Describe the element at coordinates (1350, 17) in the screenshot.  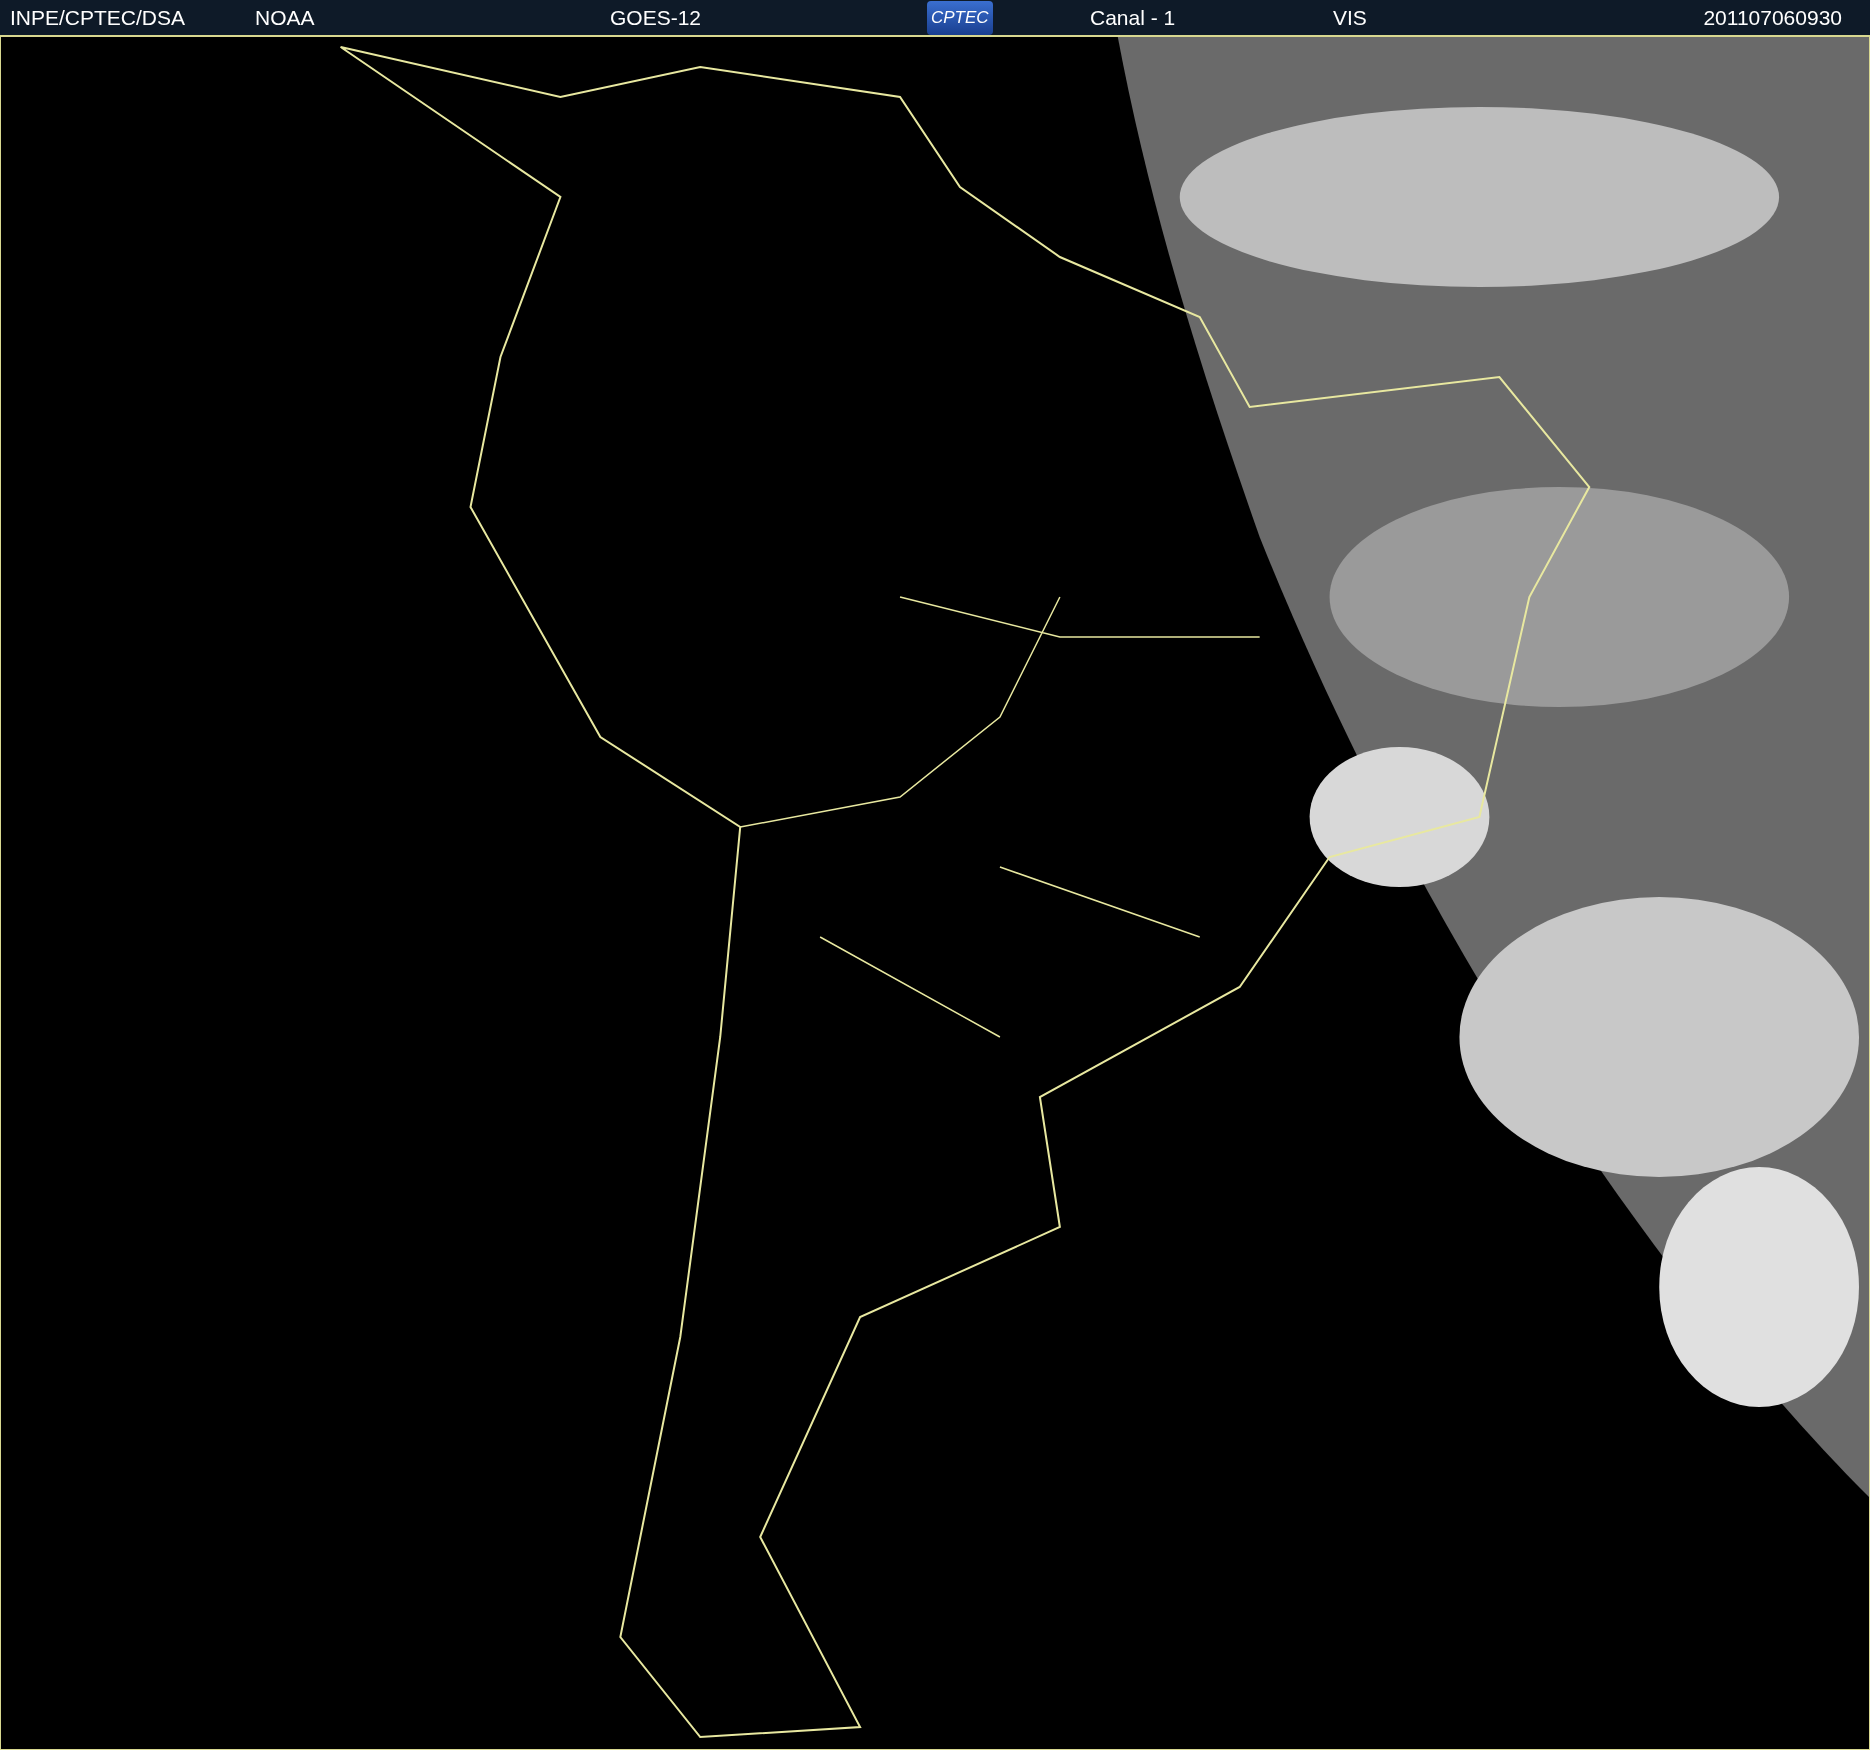
I see `header-label: VIS` at that location.